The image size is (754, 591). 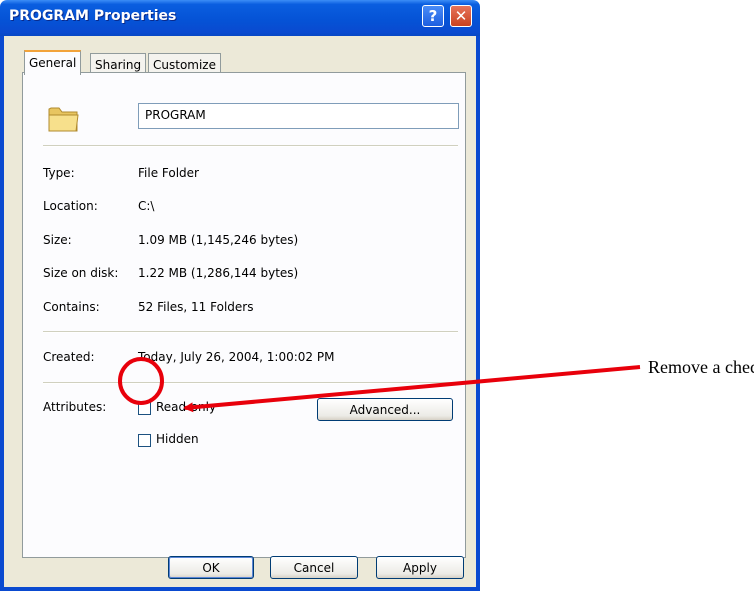 I want to click on help-icon: ?, so click(x=433, y=16).